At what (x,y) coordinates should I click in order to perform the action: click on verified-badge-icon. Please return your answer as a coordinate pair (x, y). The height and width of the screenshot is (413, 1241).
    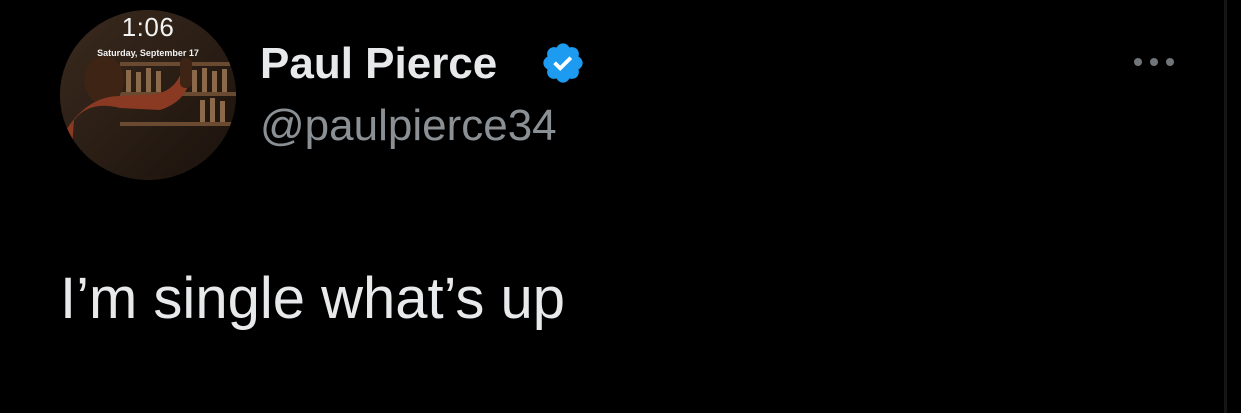
    Looking at the image, I should click on (563, 63).